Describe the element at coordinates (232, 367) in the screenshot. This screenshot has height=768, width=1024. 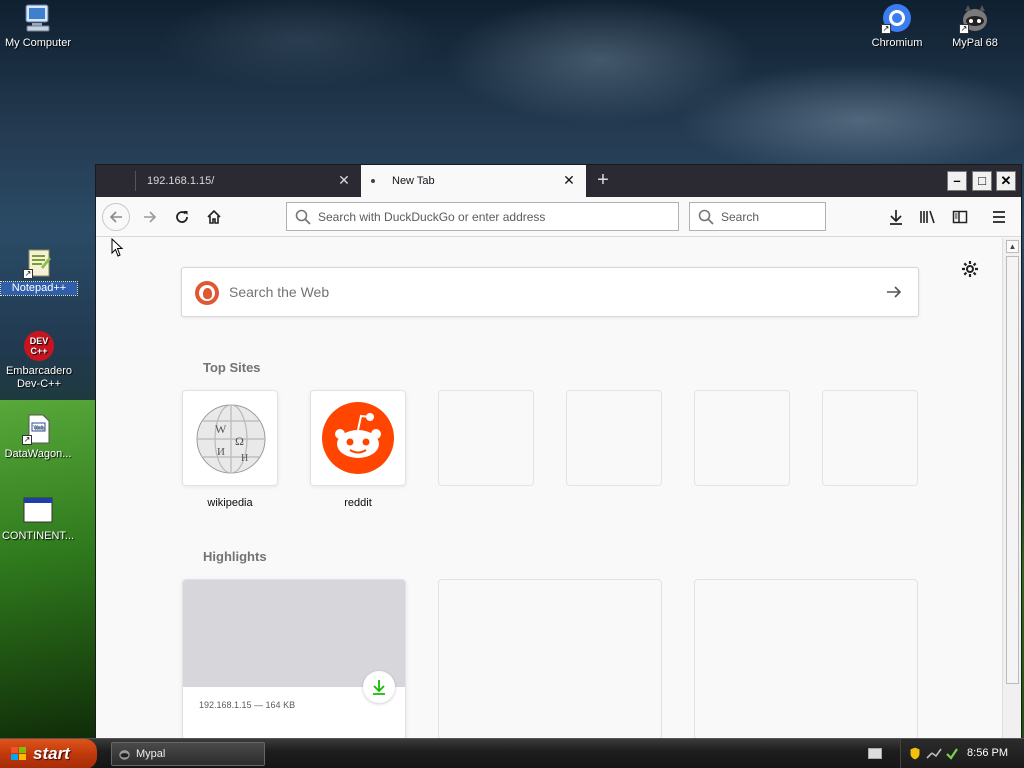
I see `top-sites-heading: Top Sites` at that location.